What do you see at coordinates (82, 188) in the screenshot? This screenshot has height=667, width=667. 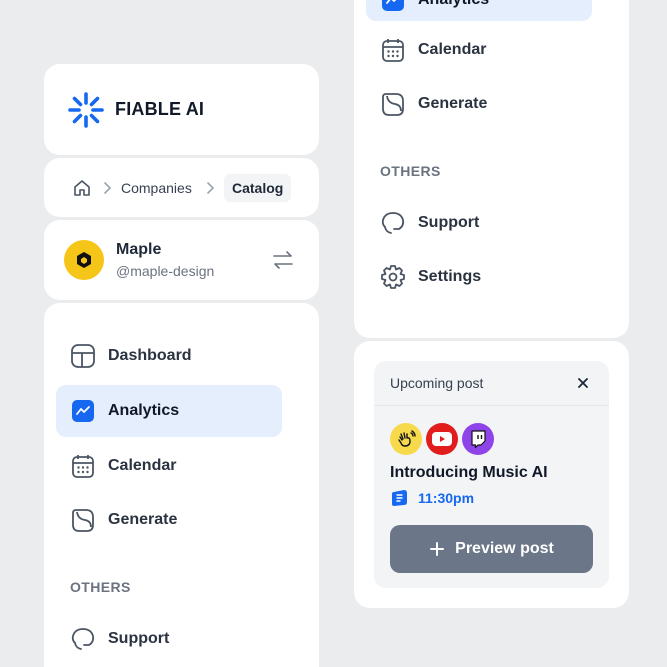 I see `home-icon` at bounding box center [82, 188].